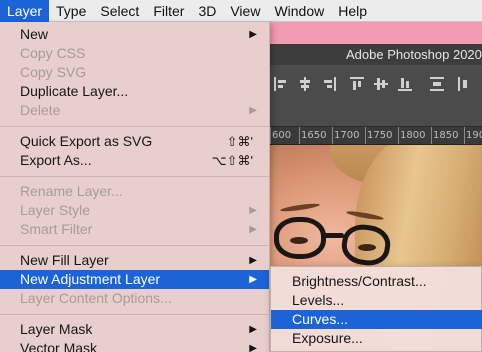 This screenshot has height=352, width=482. I want to click on menu-item-label: Layer Style, so click(55, 210).